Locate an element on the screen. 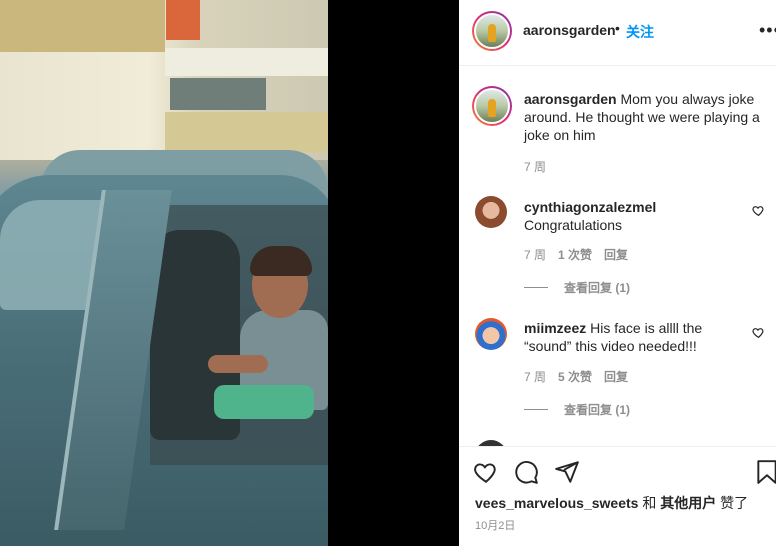 The width and height of the screenshot is (776, 546). comment-username: cynthiagonzalezmel is located at coordinates (590, 207).